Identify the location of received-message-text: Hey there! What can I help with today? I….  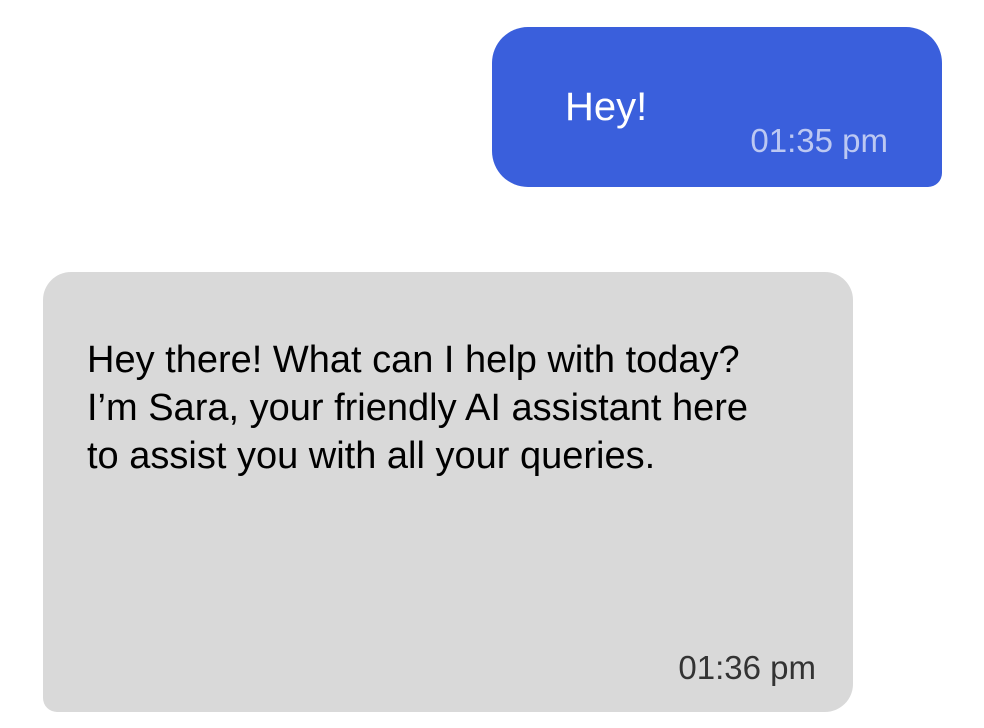
(423, 408).